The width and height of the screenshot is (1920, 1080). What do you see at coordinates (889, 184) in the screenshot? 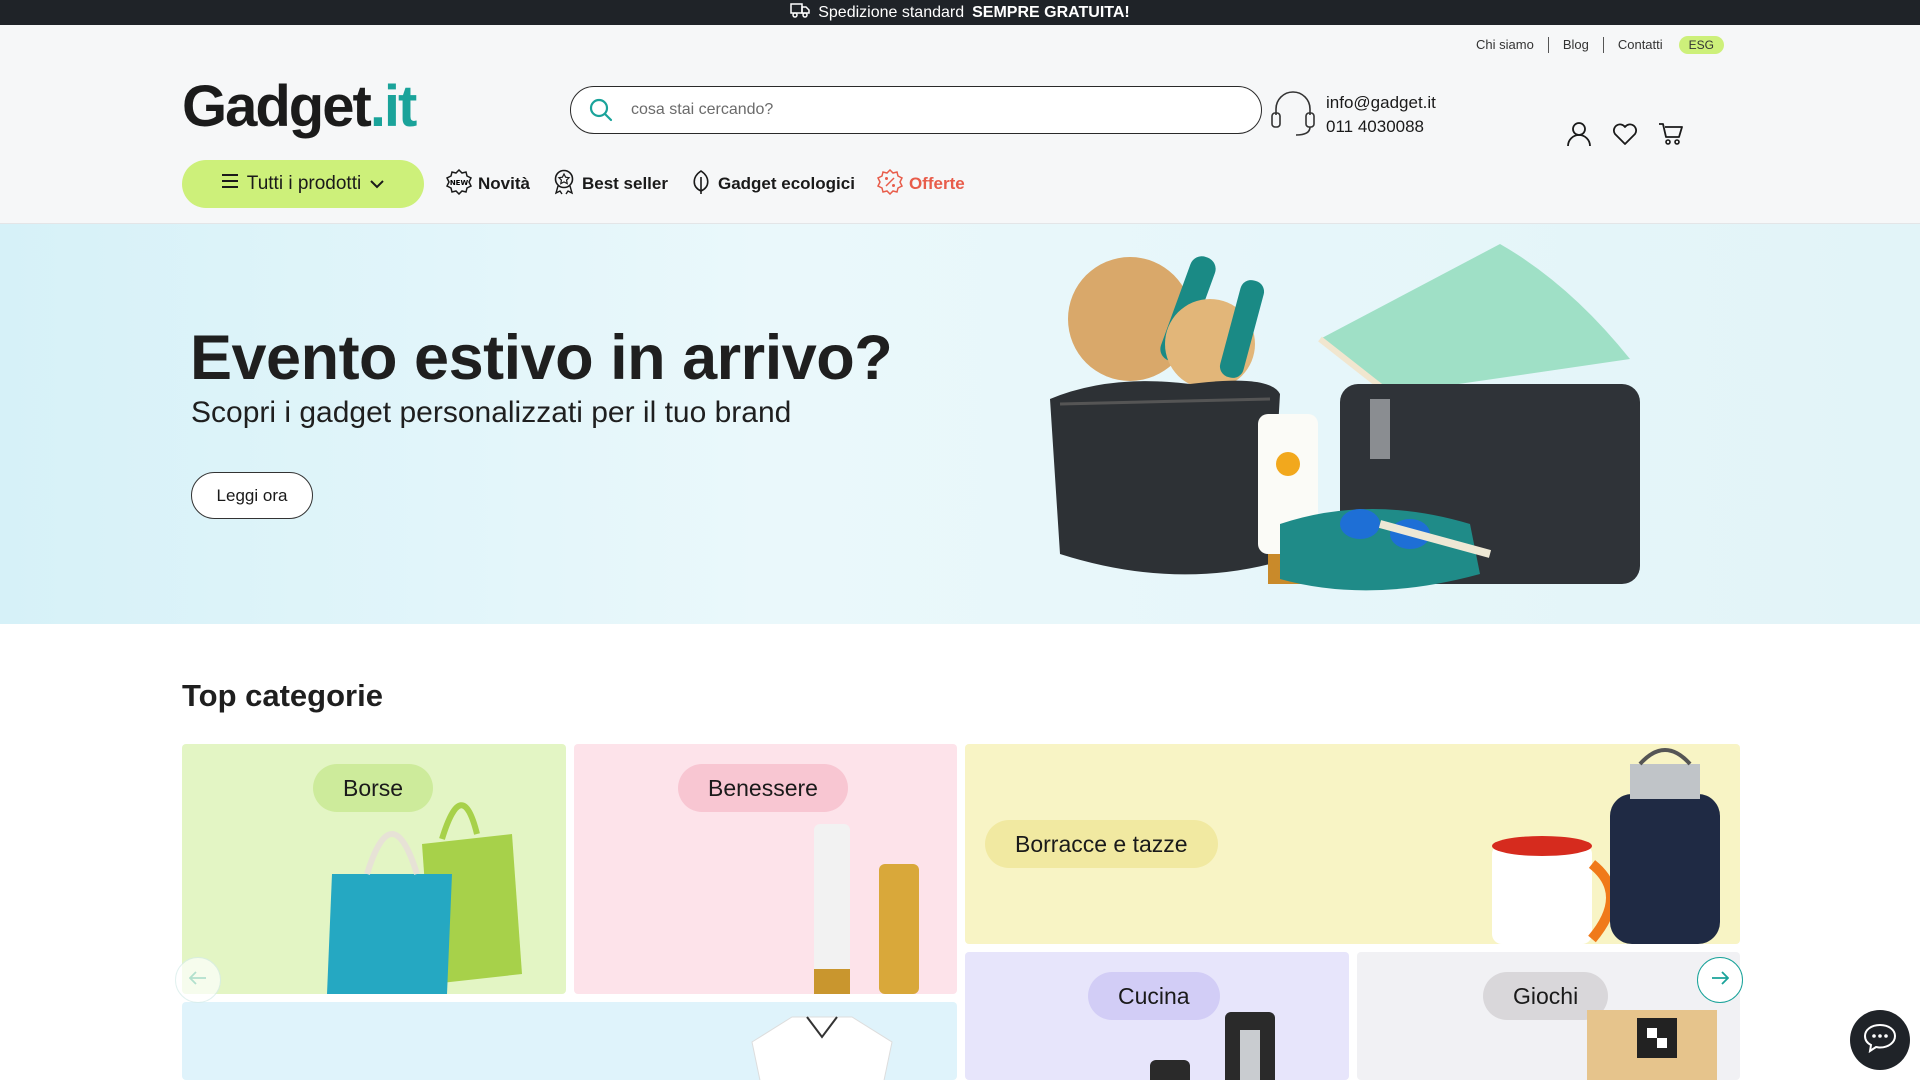
I see `discount-icon` at bounding box center [889, 184].